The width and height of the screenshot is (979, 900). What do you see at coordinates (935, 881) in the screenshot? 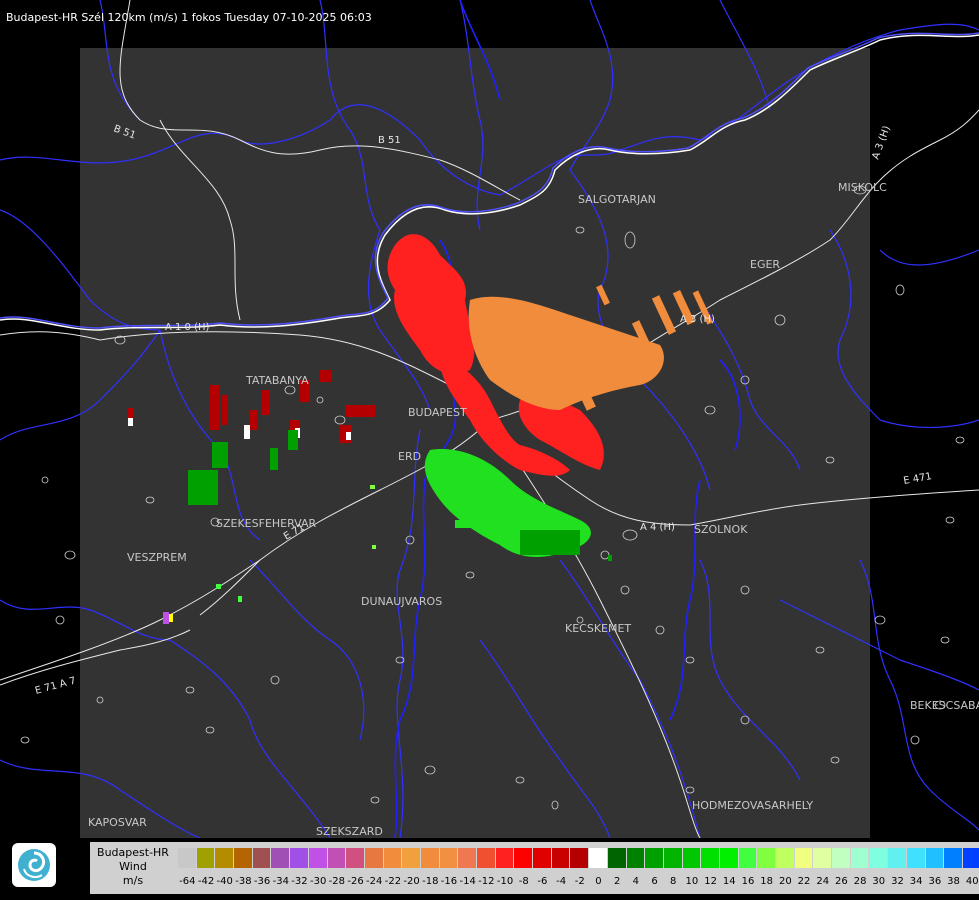
I see `legend-tick-label: 36` at bounding box center [935, 881].